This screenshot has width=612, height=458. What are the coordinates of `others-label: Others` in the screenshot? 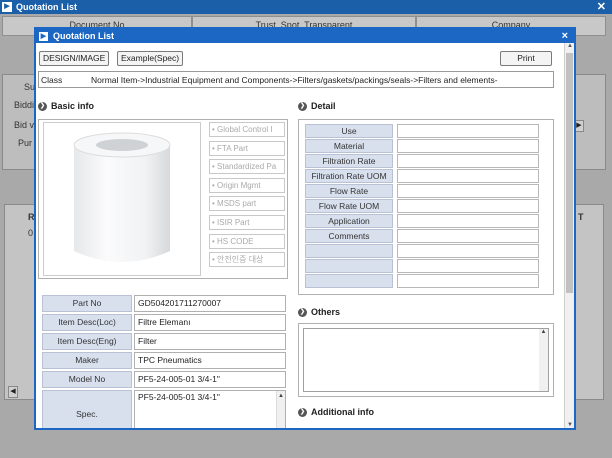 It's located at (326, 312).